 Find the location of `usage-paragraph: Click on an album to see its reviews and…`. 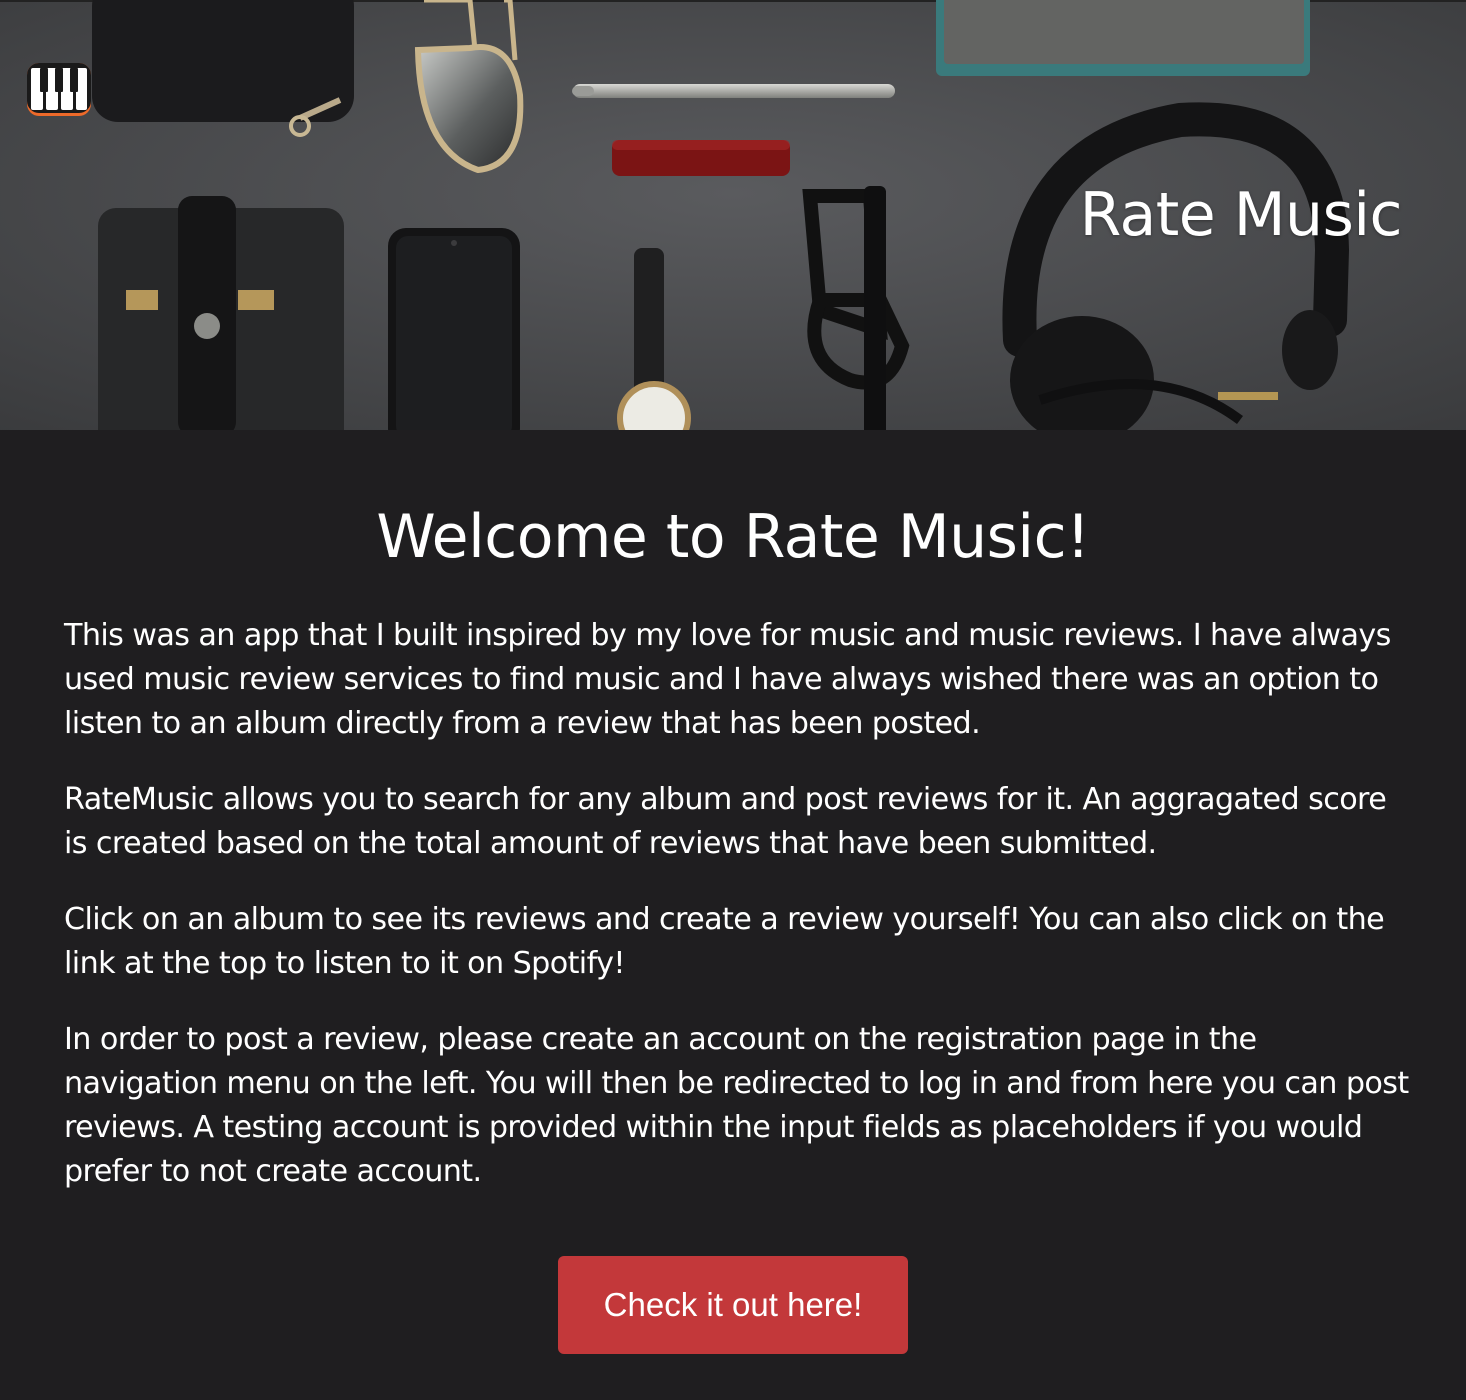

usage-paragraph: Click on an album to see its reviews and… is located at coordinates (724, 941).